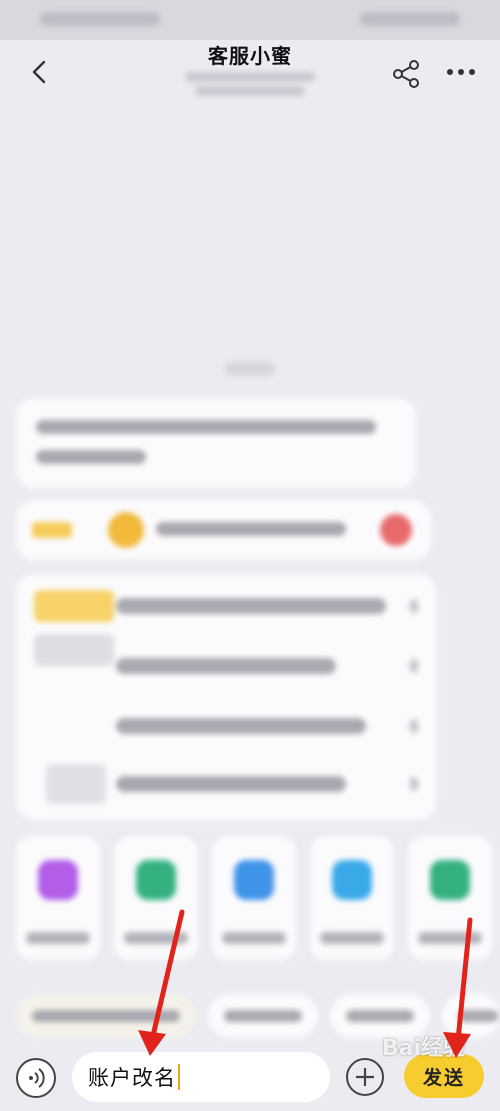 The height and width of the screenshot is (1111, 500). I want to click on page-title: 客服小蜜, so click(250, 56).